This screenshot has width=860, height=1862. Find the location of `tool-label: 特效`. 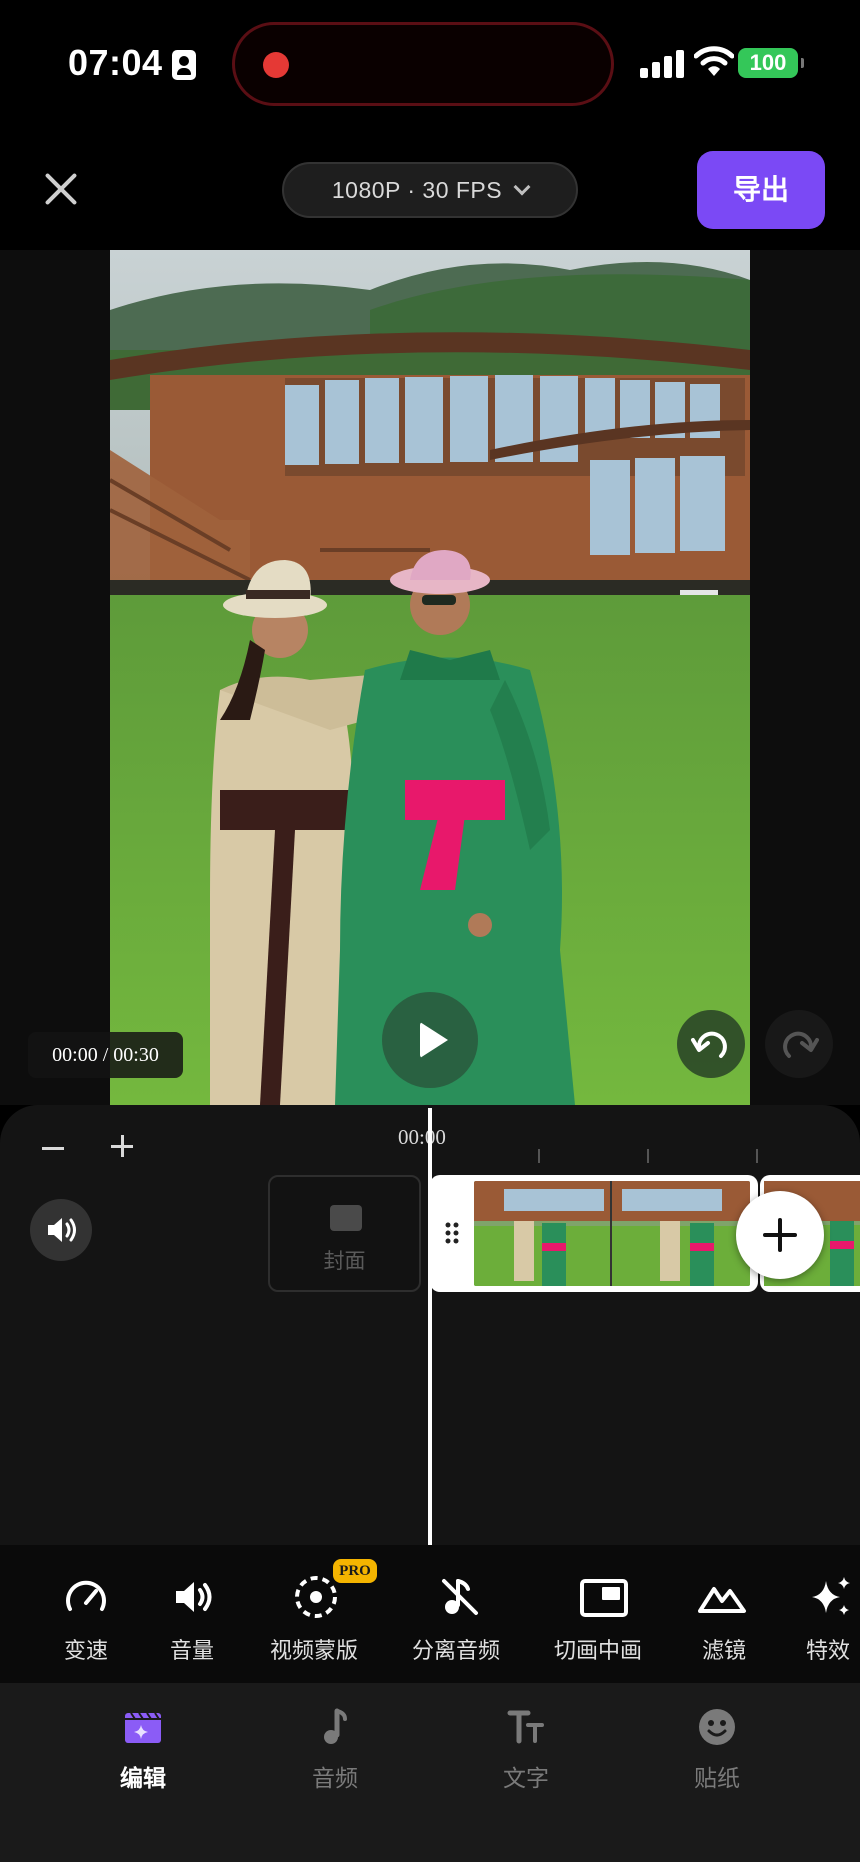

tool-label: 特效 is located at coordinates (828, 1650).